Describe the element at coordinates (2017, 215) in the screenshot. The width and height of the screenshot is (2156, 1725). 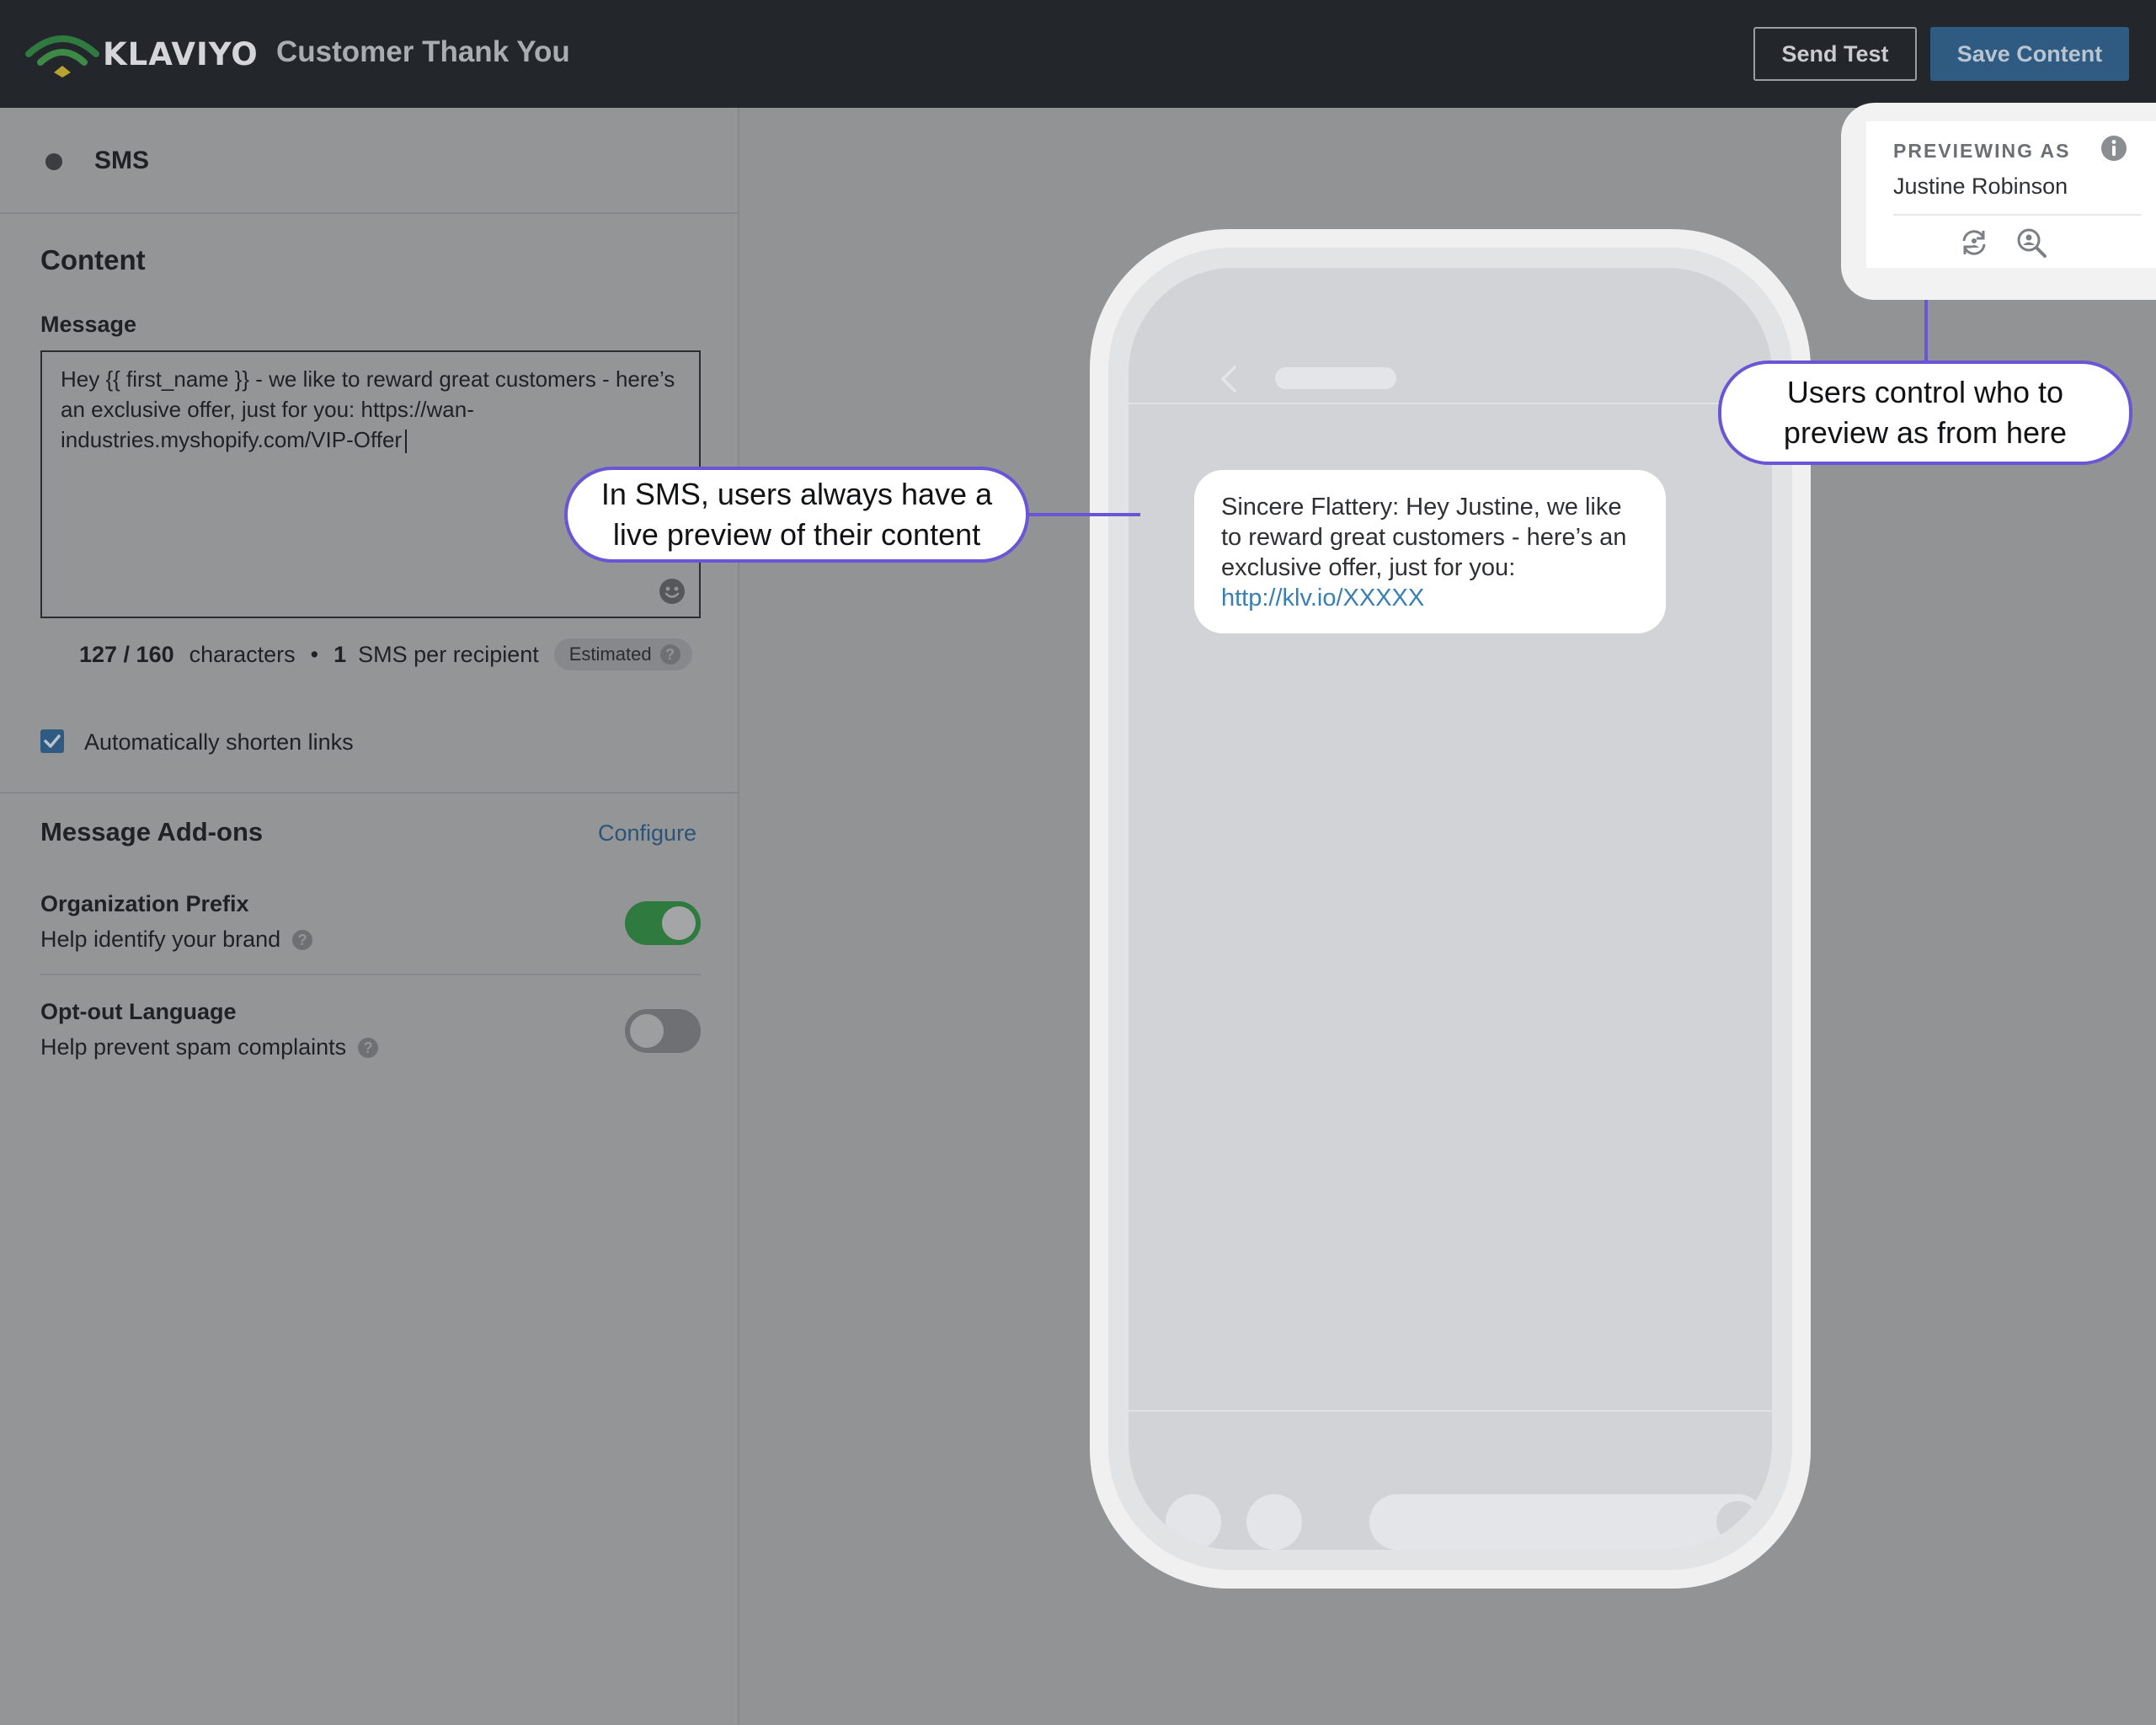
I see `preview-divider` at that location.